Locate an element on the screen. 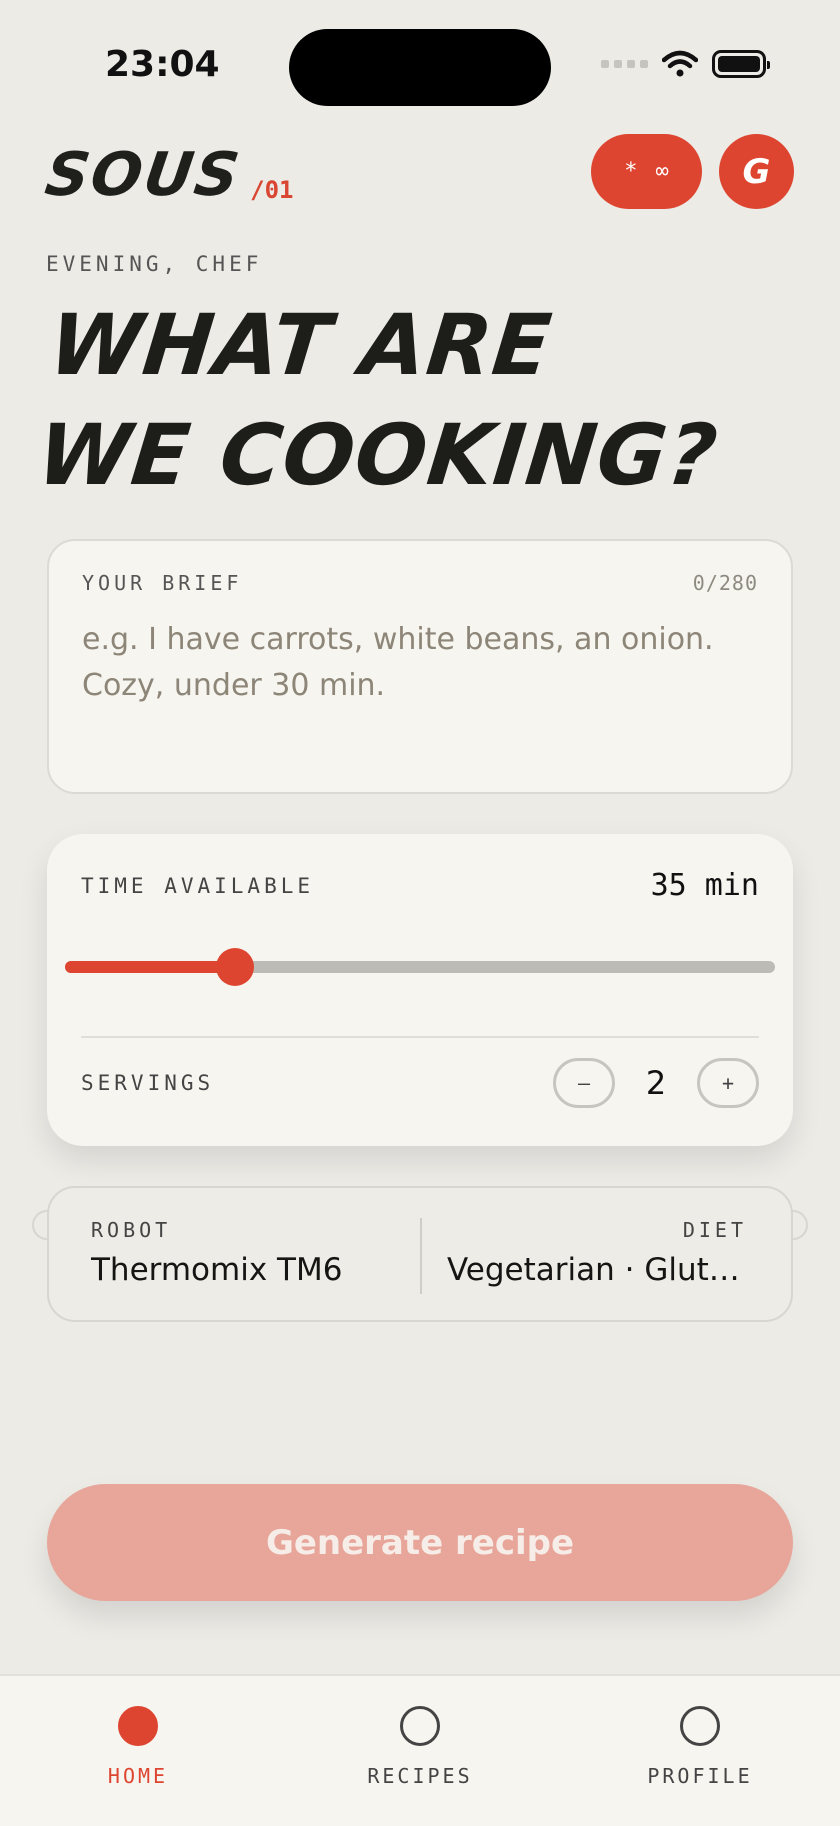 The width and height of the screenshot is (840, 1826). page-title-line-2: WE COOKING? is located at coordinates (378, 455).